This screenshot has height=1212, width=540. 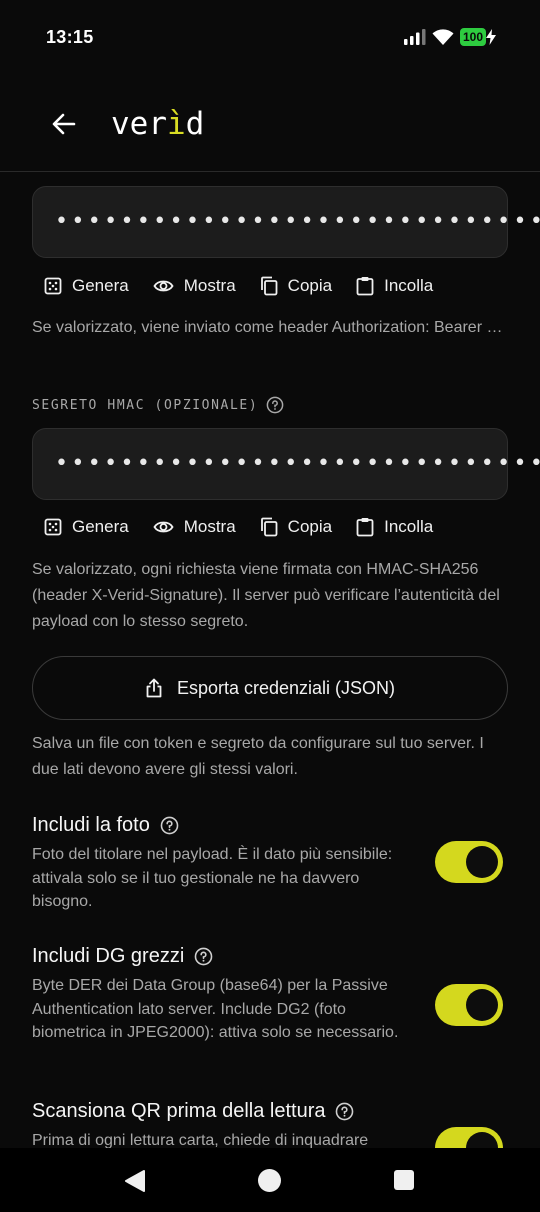 What do you see at coordinates (179, 1111) in the screenshot?
I see `option-title-text: Scansiona QR prima della lettura` at bounding box center [179, 1111].